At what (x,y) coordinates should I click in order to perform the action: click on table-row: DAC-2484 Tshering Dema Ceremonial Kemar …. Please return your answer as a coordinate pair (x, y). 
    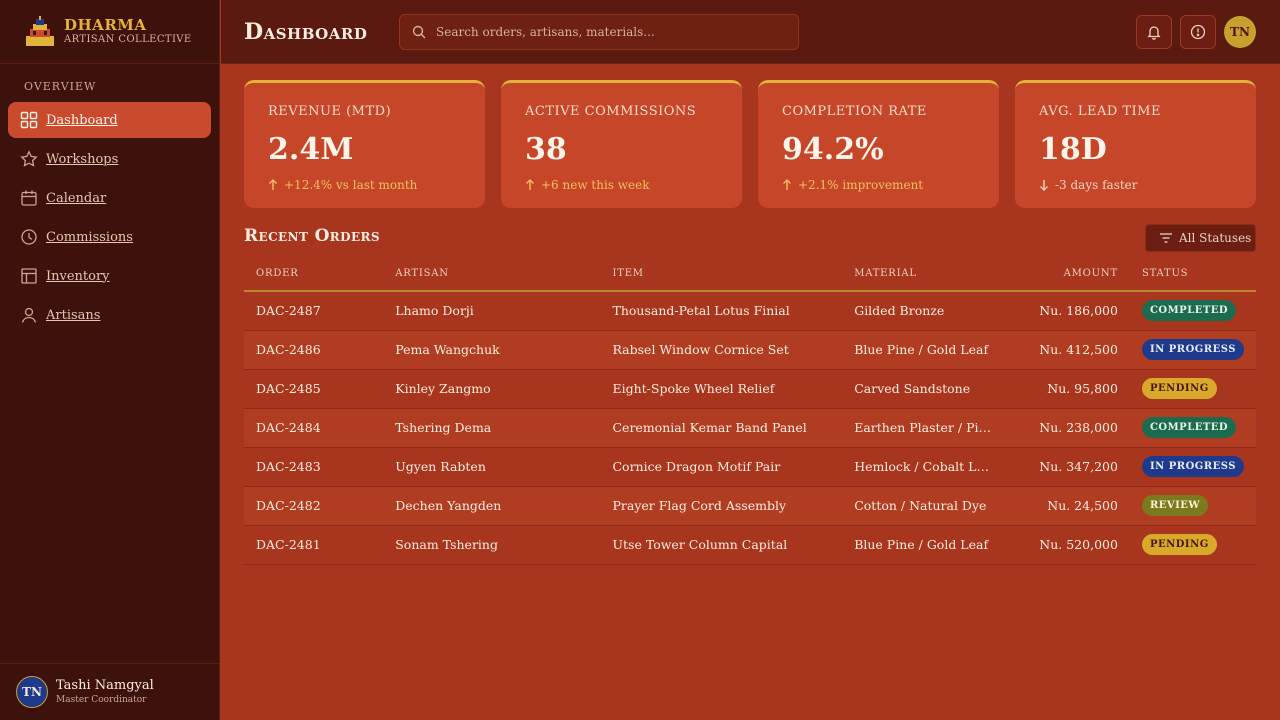
    Looking at the image, I should click on (750, 428).